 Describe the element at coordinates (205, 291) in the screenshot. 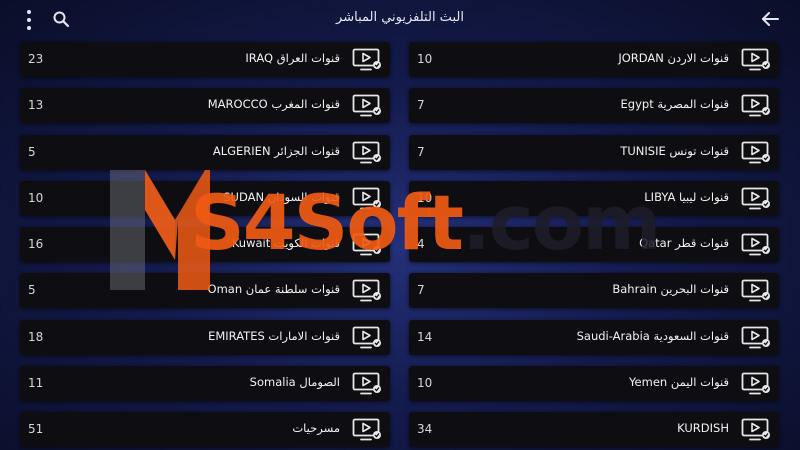

I see `channel-category-row: 5 قنوات سلطنة عمان Oman` at that location.